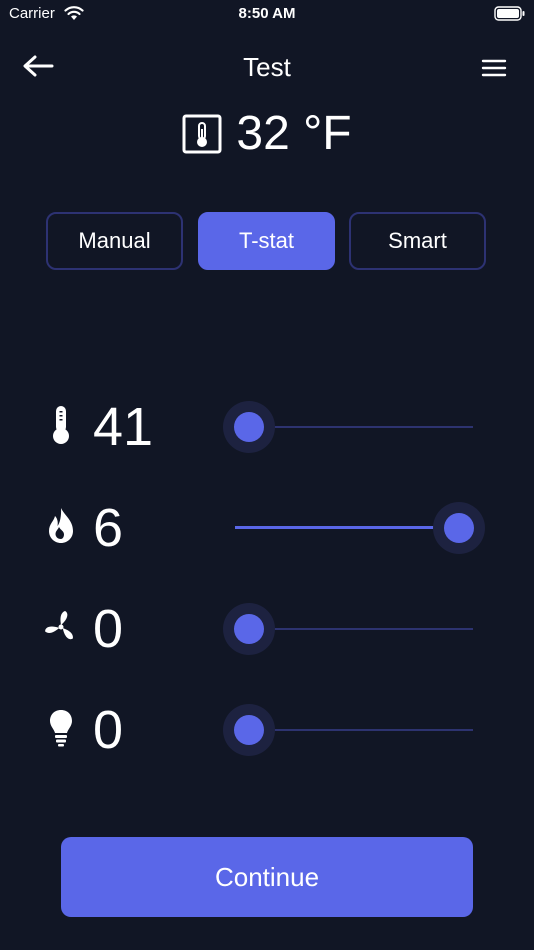 This screenshot has width=534, height=950. I want to click on flame-level-value: 6, so click(108, 528).